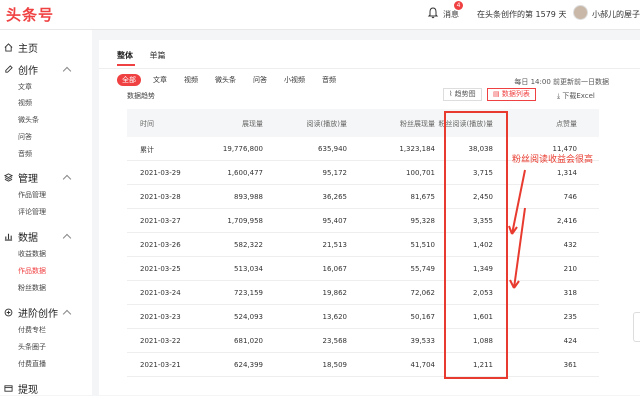 This screenshot has width=640, height=396. Describe the element at coordinates (423, 317) in the screenshot. I see `cell-fan-impressions: 50,167` at that location.